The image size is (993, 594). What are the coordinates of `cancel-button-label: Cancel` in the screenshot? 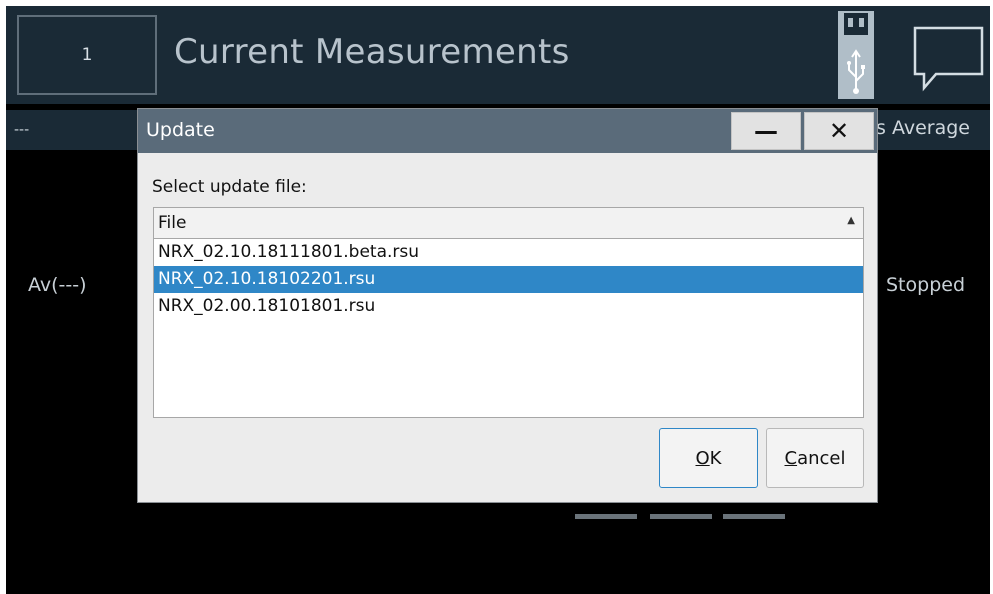 It's located at (815, 458).